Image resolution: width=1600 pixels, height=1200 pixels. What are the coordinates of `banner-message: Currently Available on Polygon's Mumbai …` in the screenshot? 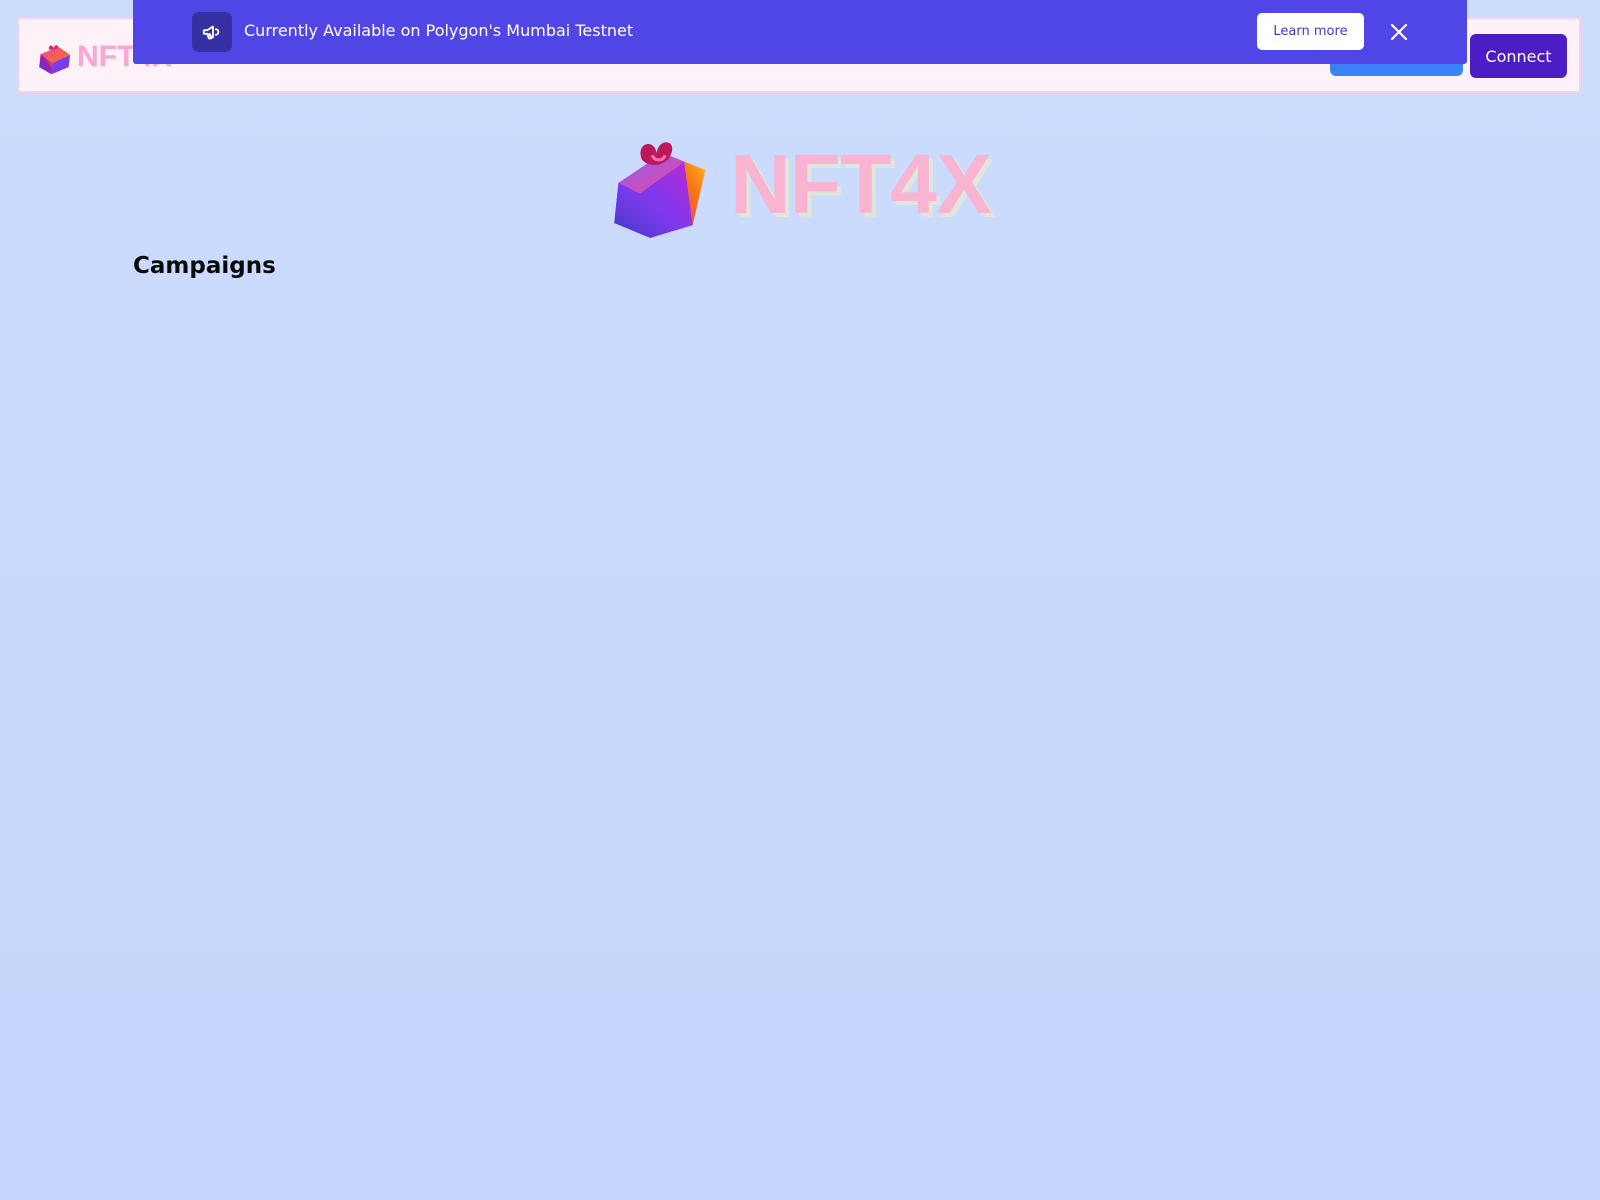 It's located at (439, 30).